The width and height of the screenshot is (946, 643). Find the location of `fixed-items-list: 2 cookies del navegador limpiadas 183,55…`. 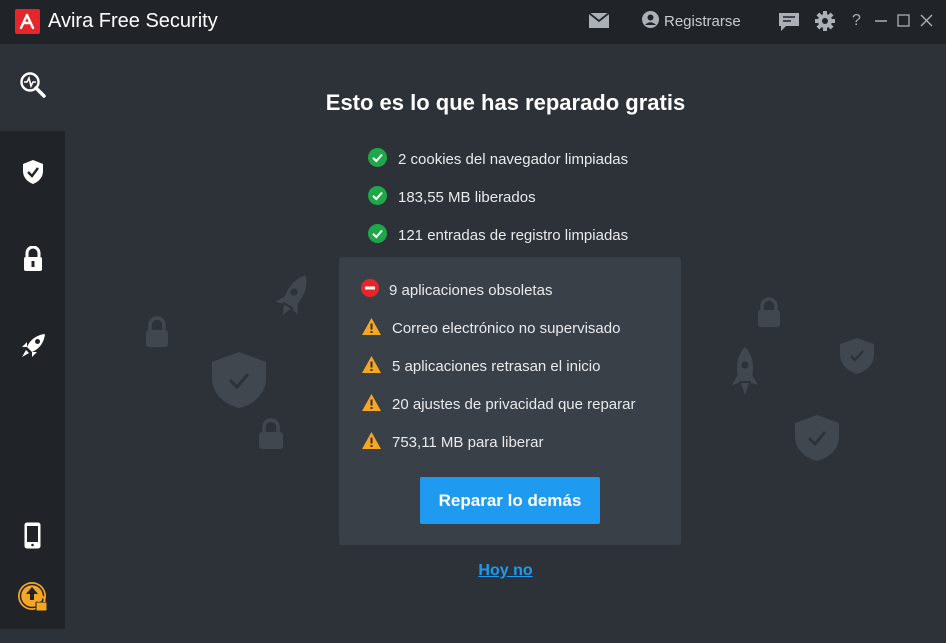

fixed-items-list: 2 cookies del navegador limpiadas 183,55… is located at coordinates (498, 197).